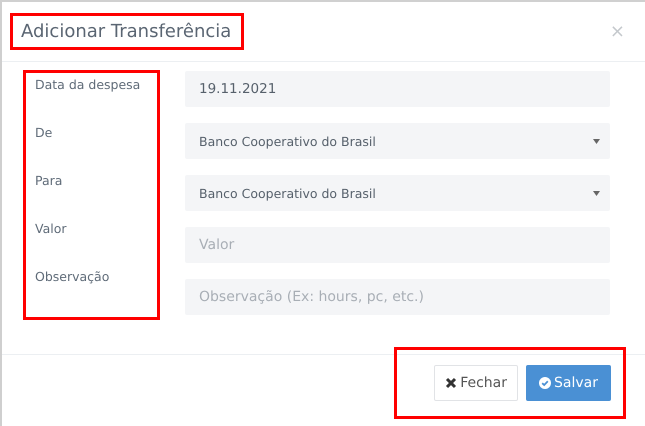  What do you see at coordinates (451, 383) in the screenshot?
I see `close-icon` at bounding box center [451, 383].